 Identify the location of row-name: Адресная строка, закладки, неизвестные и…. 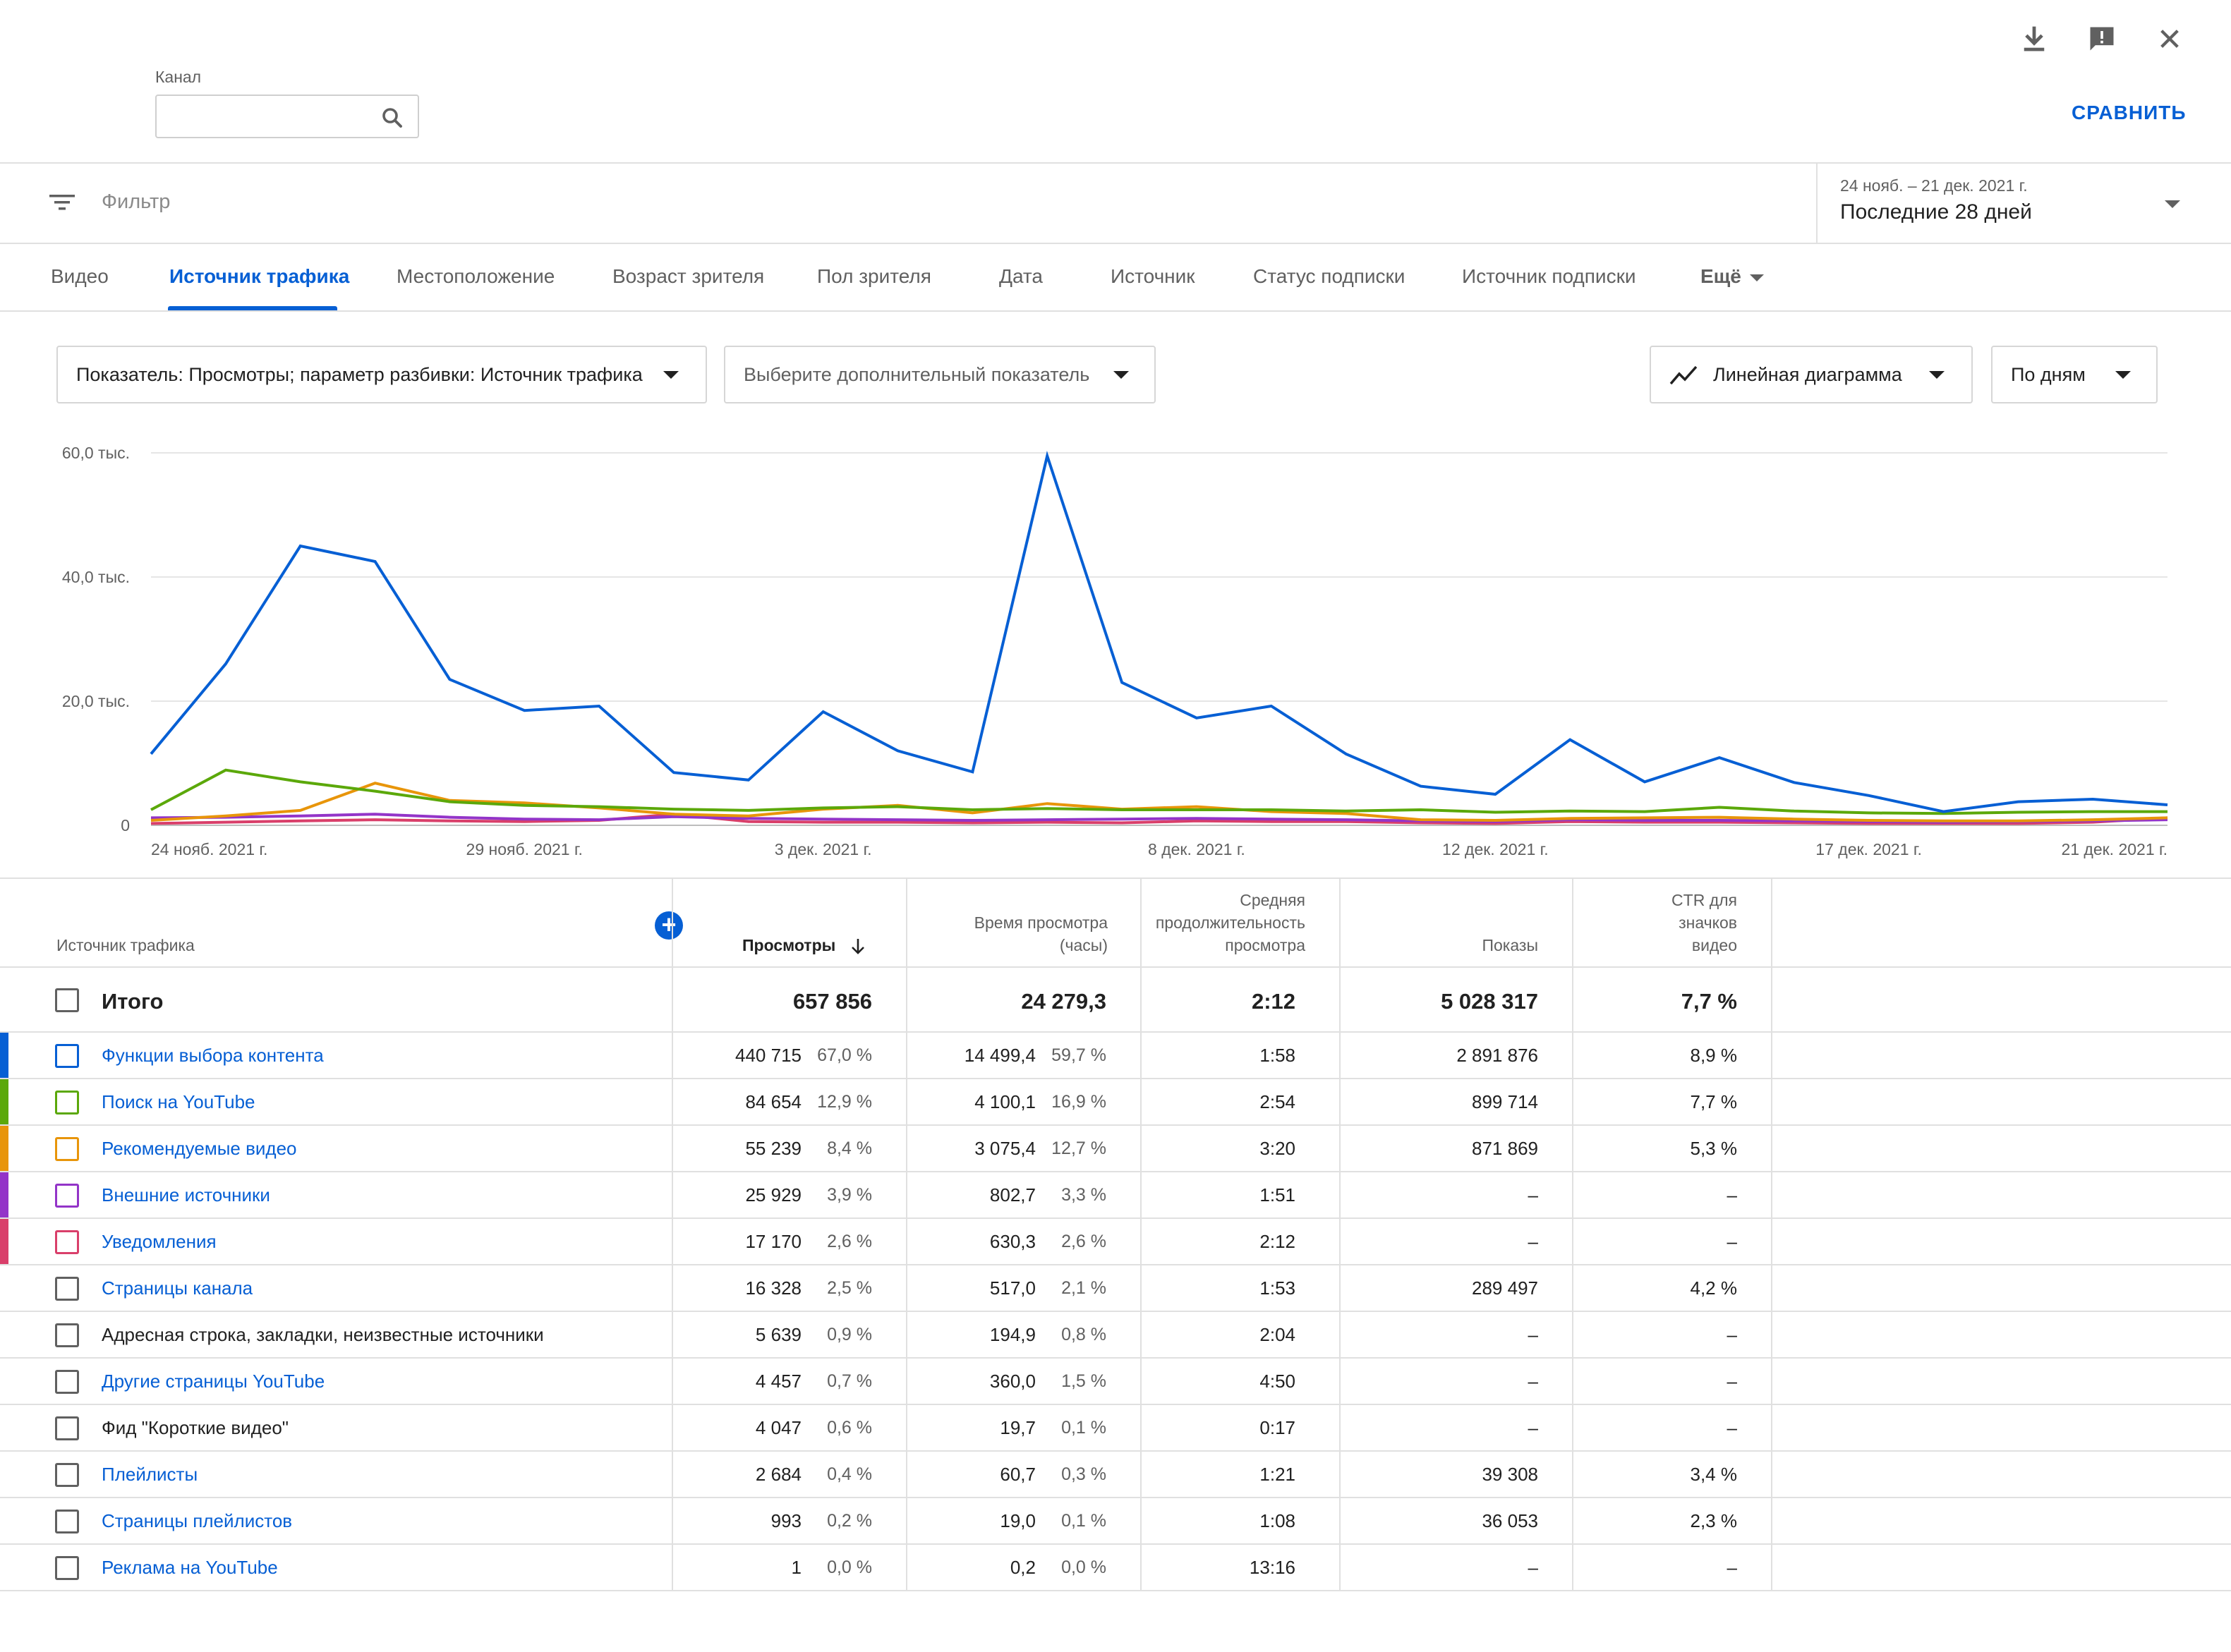
(323, 1335).